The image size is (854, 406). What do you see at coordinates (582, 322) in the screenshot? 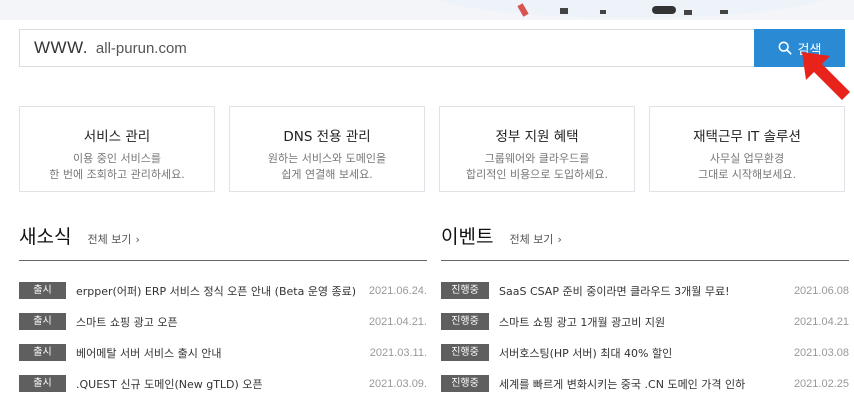
I see `event-item-link: 스마트 쇼핑 광고 1개월 광고비 지원` at bounding box center [582, 322].